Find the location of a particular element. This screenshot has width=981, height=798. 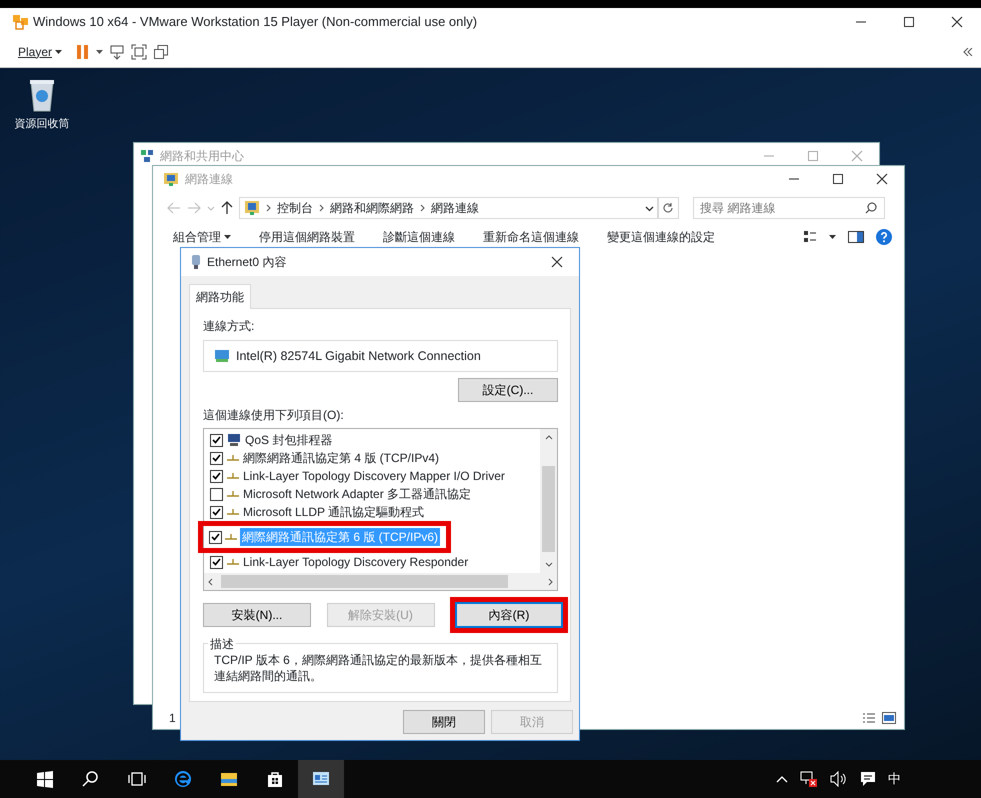

help-icon is located at coordinates (884, 237).